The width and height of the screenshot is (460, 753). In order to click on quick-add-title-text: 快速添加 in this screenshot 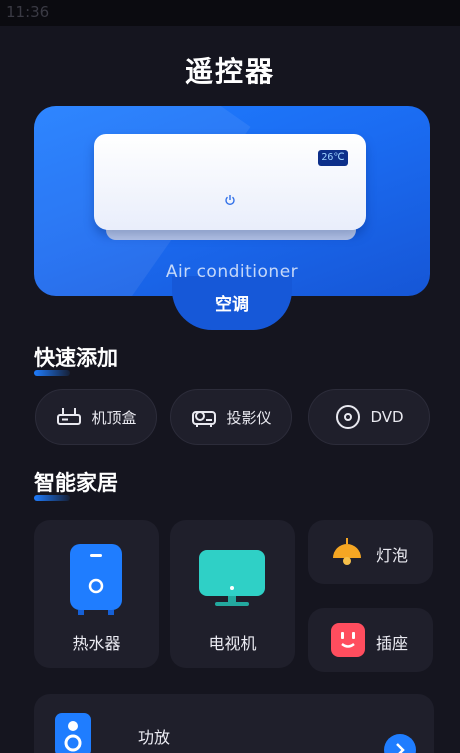, I will do `click(76, 358)`.